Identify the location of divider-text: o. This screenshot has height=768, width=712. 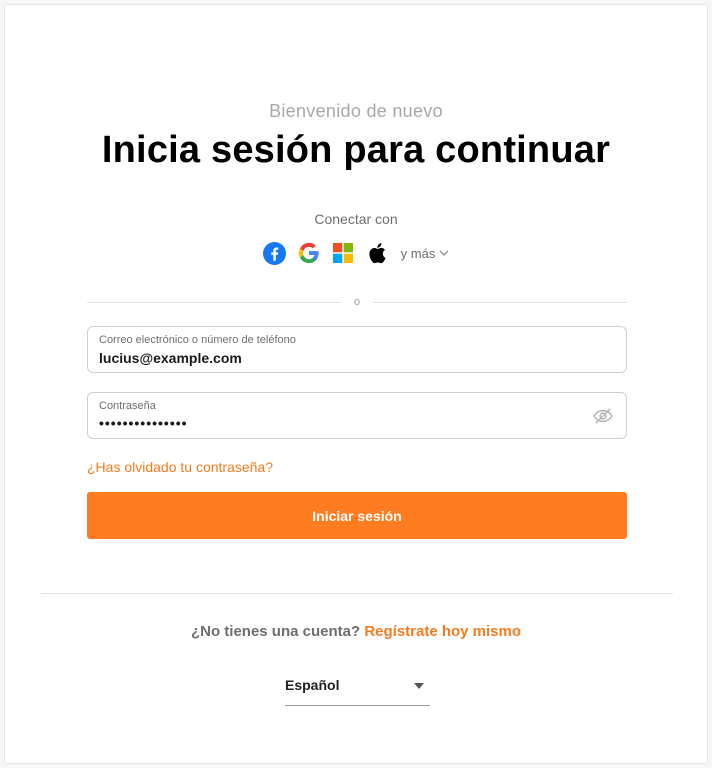
(357, 302).